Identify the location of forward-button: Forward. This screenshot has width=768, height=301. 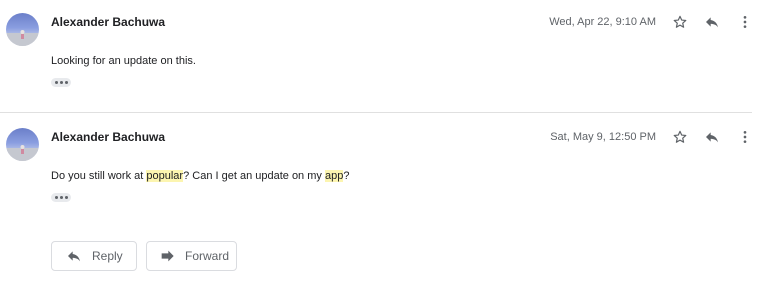
(191, 256).